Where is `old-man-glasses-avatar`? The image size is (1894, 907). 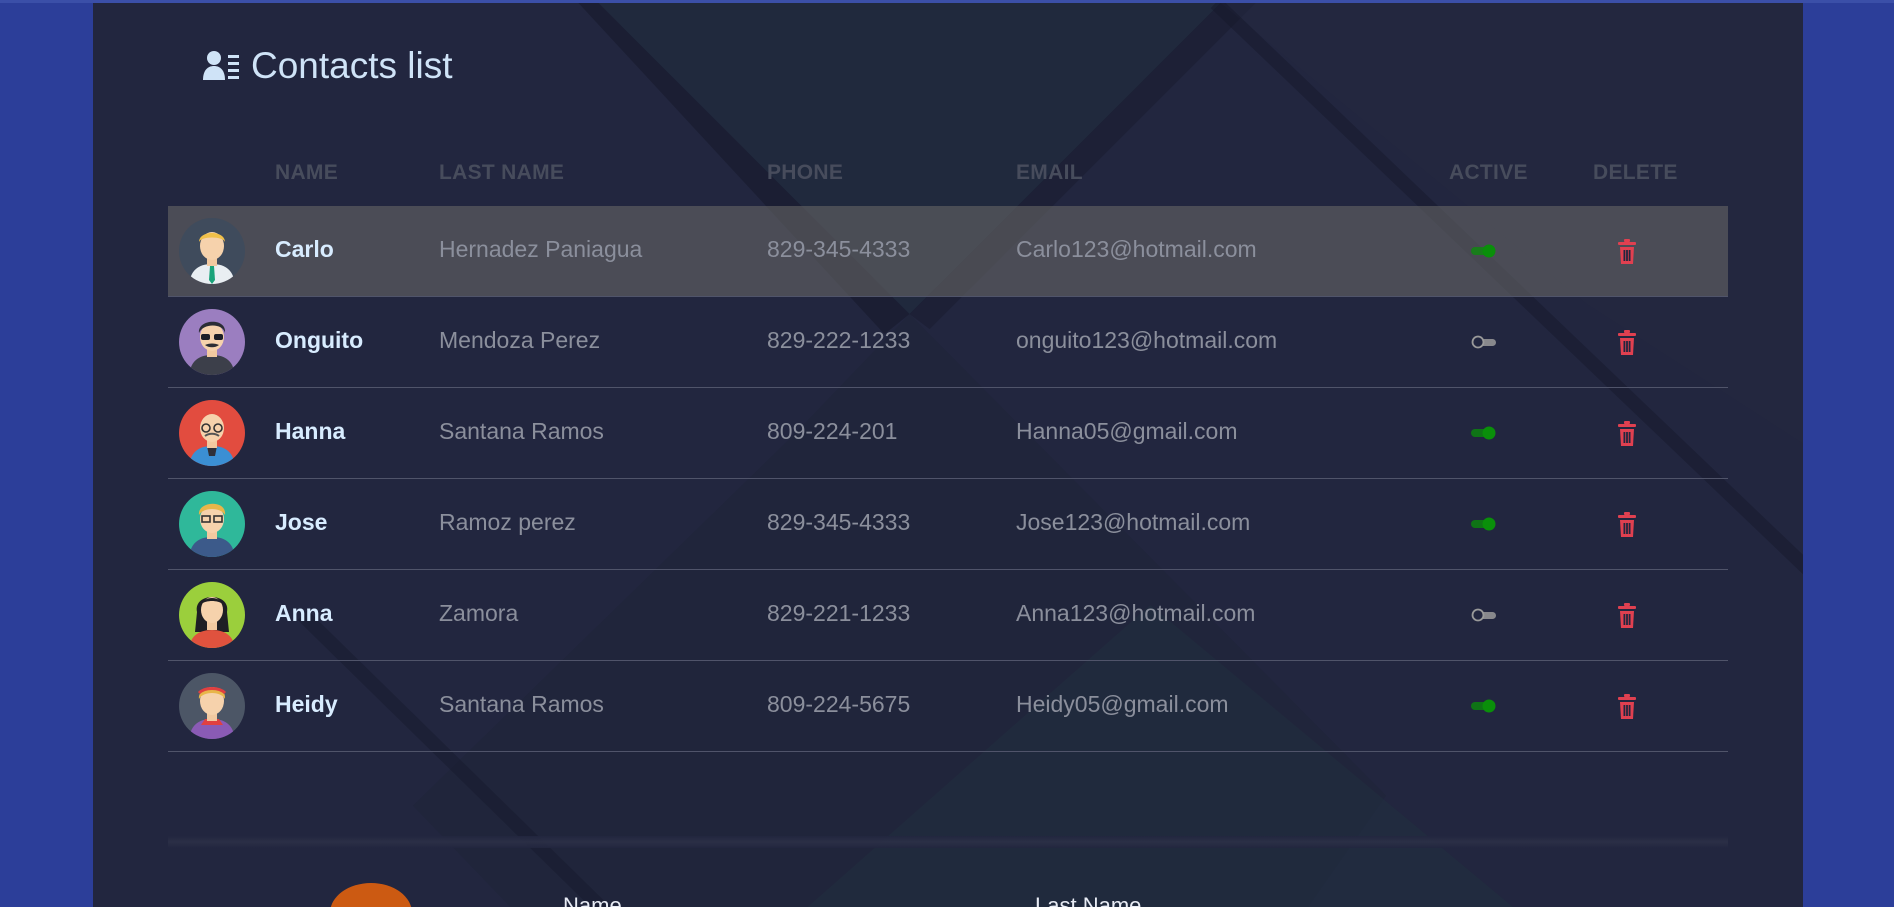 old-man-glasses-avatar is located at coordinates (212, 433).